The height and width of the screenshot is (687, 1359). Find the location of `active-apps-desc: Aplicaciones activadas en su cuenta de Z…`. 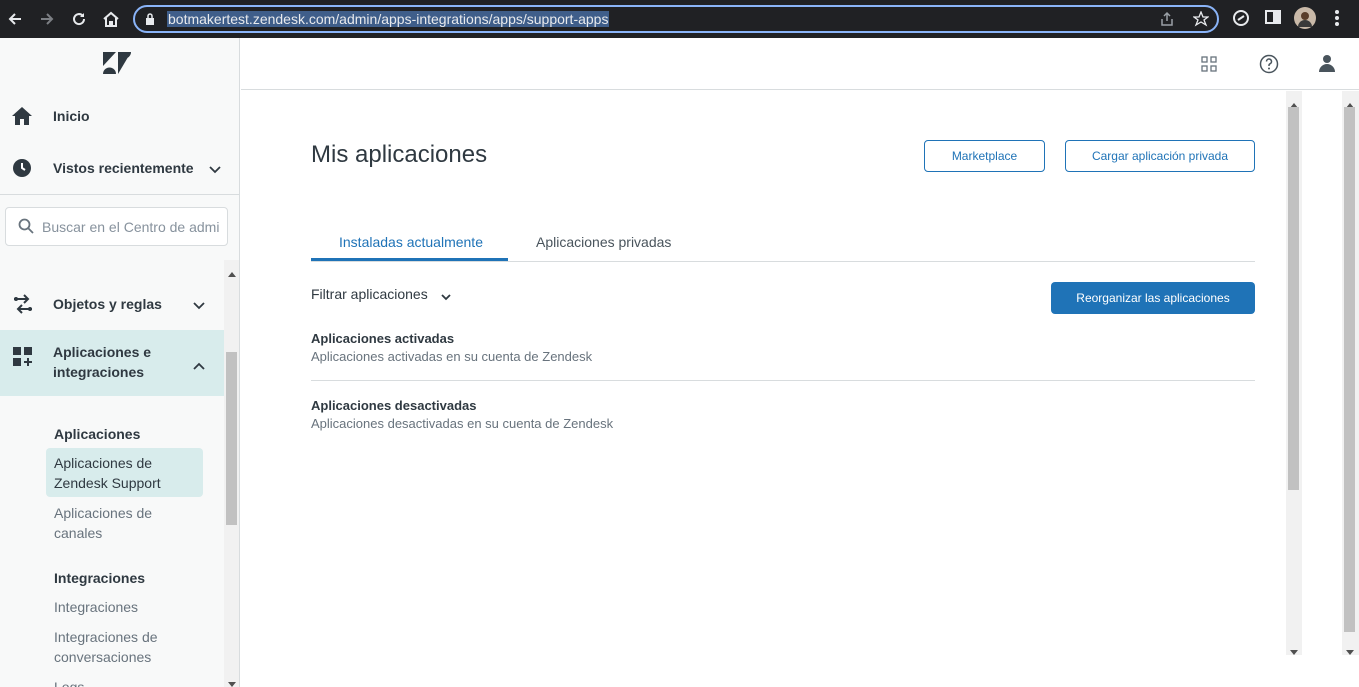

active-apps-desc: Aplicaciones activadas en su cuenta de Z… is located at coordinates (452, 356).